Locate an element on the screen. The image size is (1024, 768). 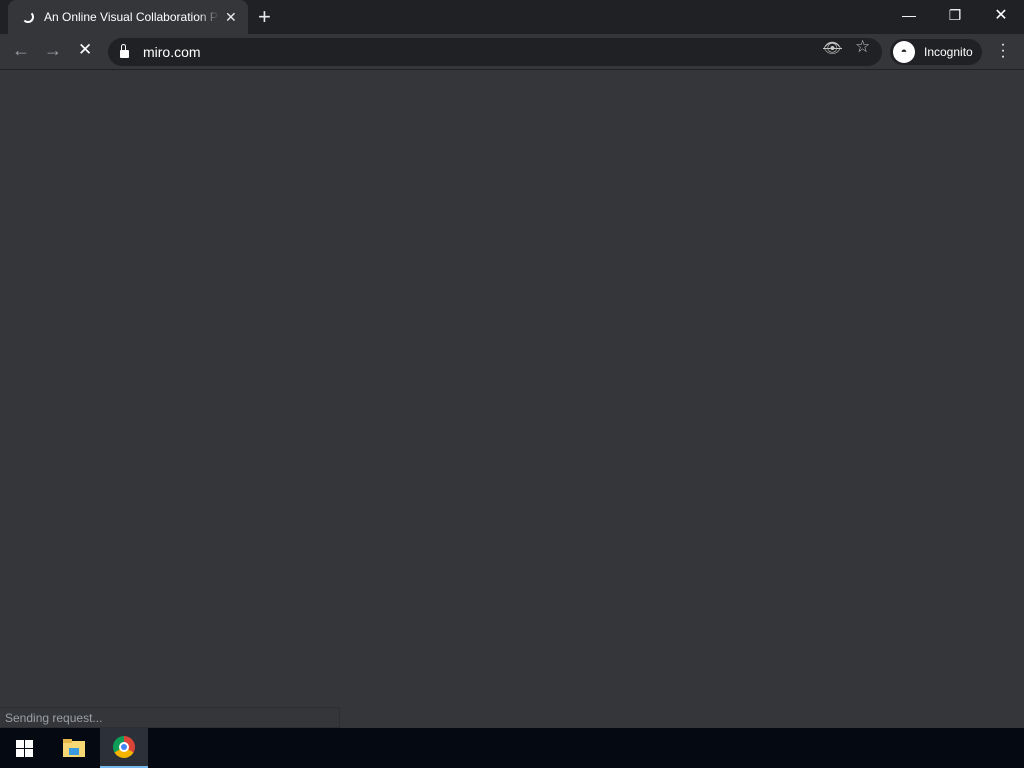
forward-button: → is located at coordinates (53, 50).